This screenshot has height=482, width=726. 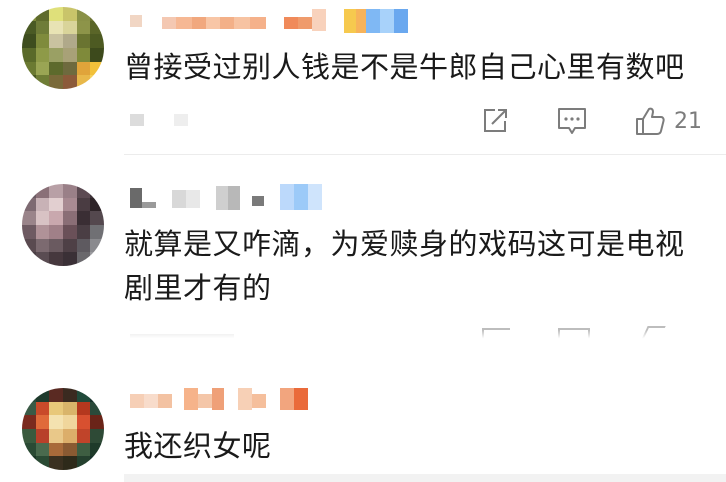 What do you see at coordinates (404, 244) in the screenshot?
I see `comment-text-line: 就算是又咋滴，为爱赎身的戏码这可是电视` at bounding box center [404, 244].